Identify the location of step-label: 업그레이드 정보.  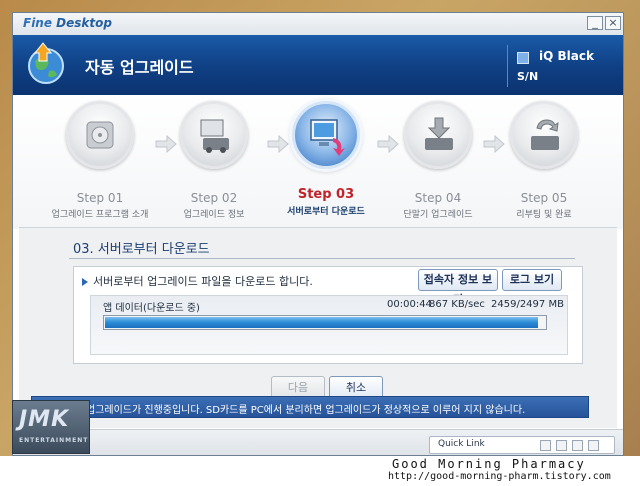
(214, 215).